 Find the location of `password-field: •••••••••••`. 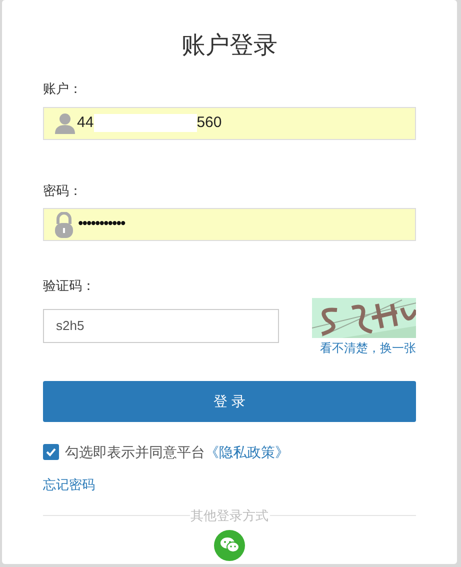

password-field: ••••••••••• is located at coordinates (229, 224).